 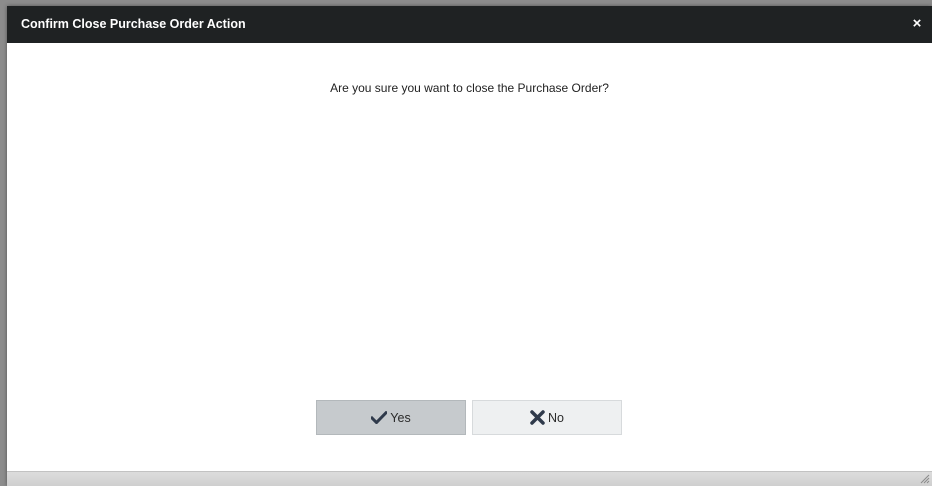 What do you see at coordinates (469, 478) in the screenshot?
I see `dialog-footer` at bounding box center [469, 478].